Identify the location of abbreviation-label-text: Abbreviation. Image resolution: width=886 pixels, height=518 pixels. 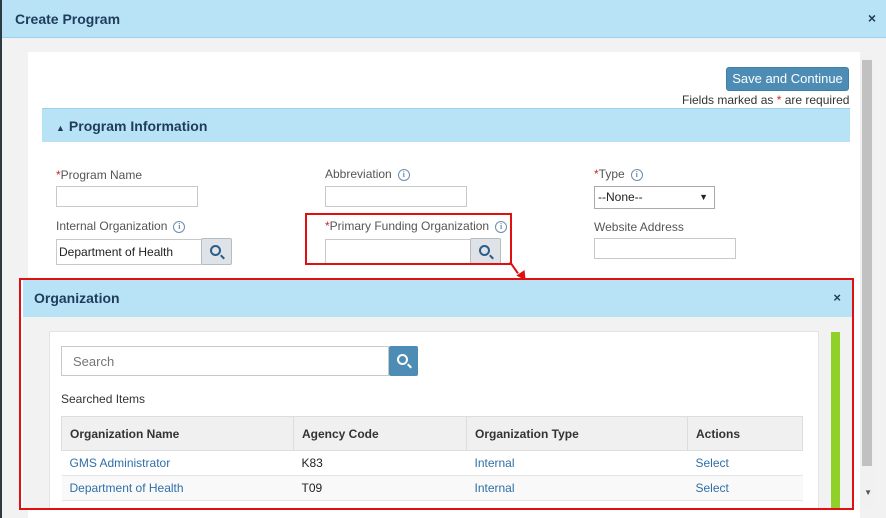
(358, 174).